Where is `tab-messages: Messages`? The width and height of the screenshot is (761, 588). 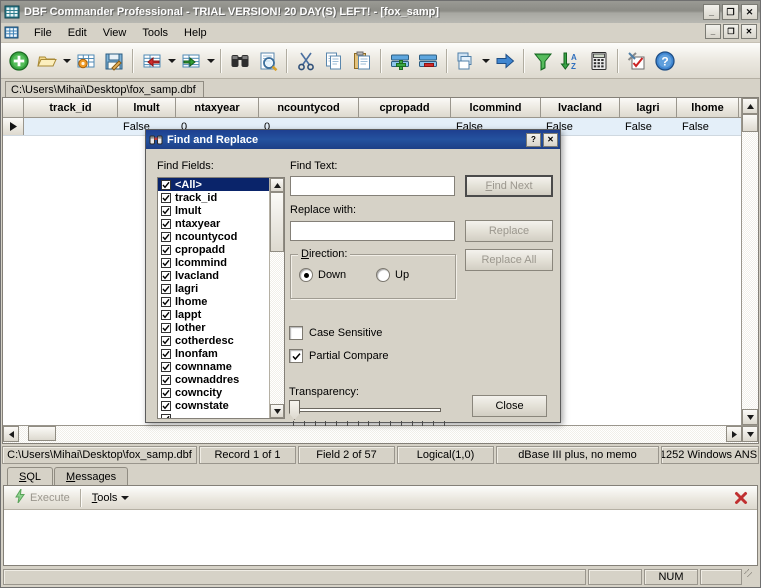
tab-messages: Messages is located at coordinates (91, 476).